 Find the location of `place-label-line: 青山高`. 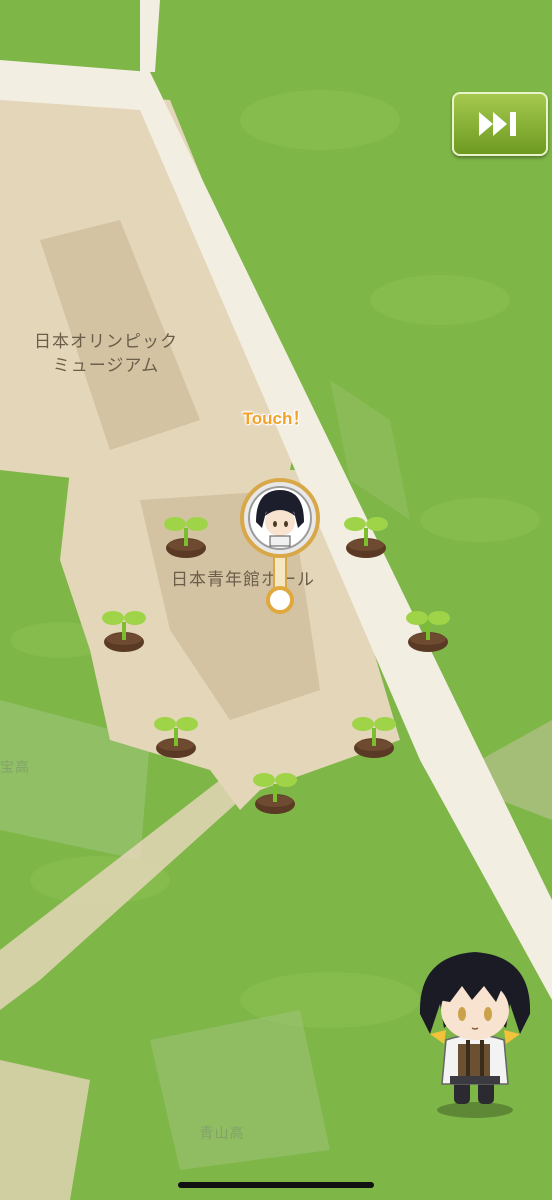

place-label-line: 青山高 is located at coordinates (222, 1134).